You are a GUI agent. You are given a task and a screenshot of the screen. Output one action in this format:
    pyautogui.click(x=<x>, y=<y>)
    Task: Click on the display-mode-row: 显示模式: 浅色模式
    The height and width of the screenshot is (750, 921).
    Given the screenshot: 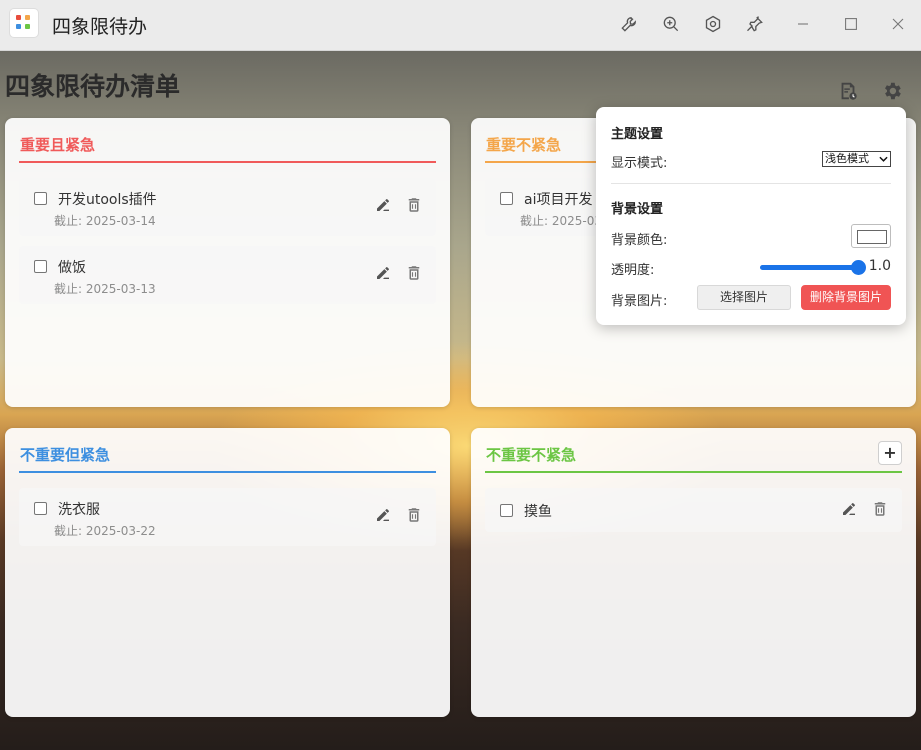 What is the action you would take?
    pyautogui.click(x=751, y=160)
    